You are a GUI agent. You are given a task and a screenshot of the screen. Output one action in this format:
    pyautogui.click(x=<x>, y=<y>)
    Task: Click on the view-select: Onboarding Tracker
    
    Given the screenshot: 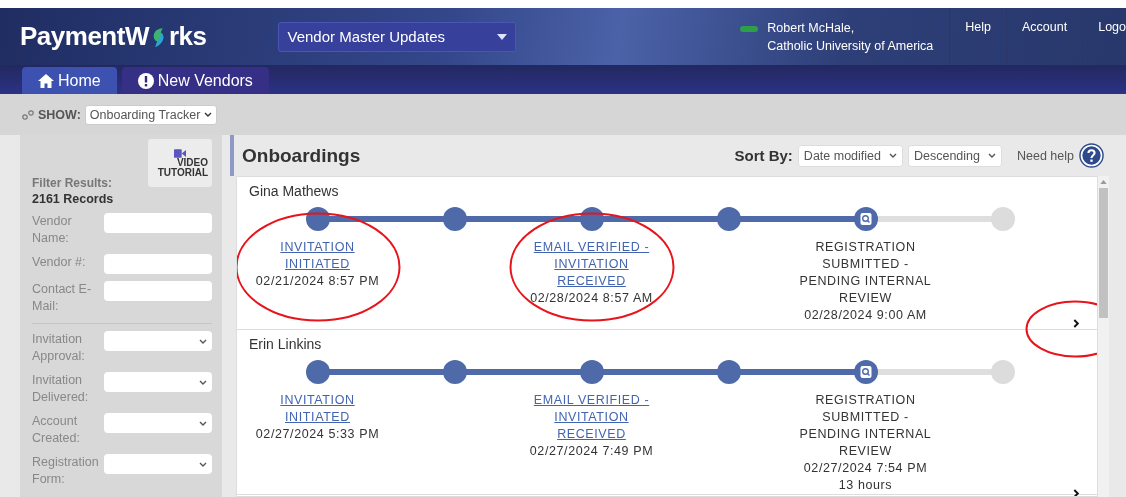 What is the action you would take?
    pyautogui.click(x=151, y=114)
    